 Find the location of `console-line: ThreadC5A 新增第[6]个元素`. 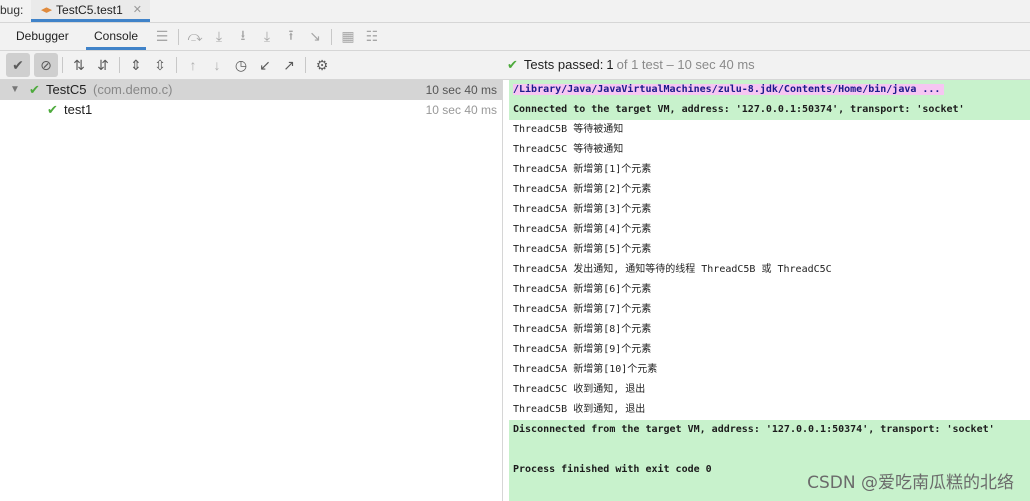

console-line: ThreadC5A 新增第[6]个元素 is located at coordinates (582, 289).